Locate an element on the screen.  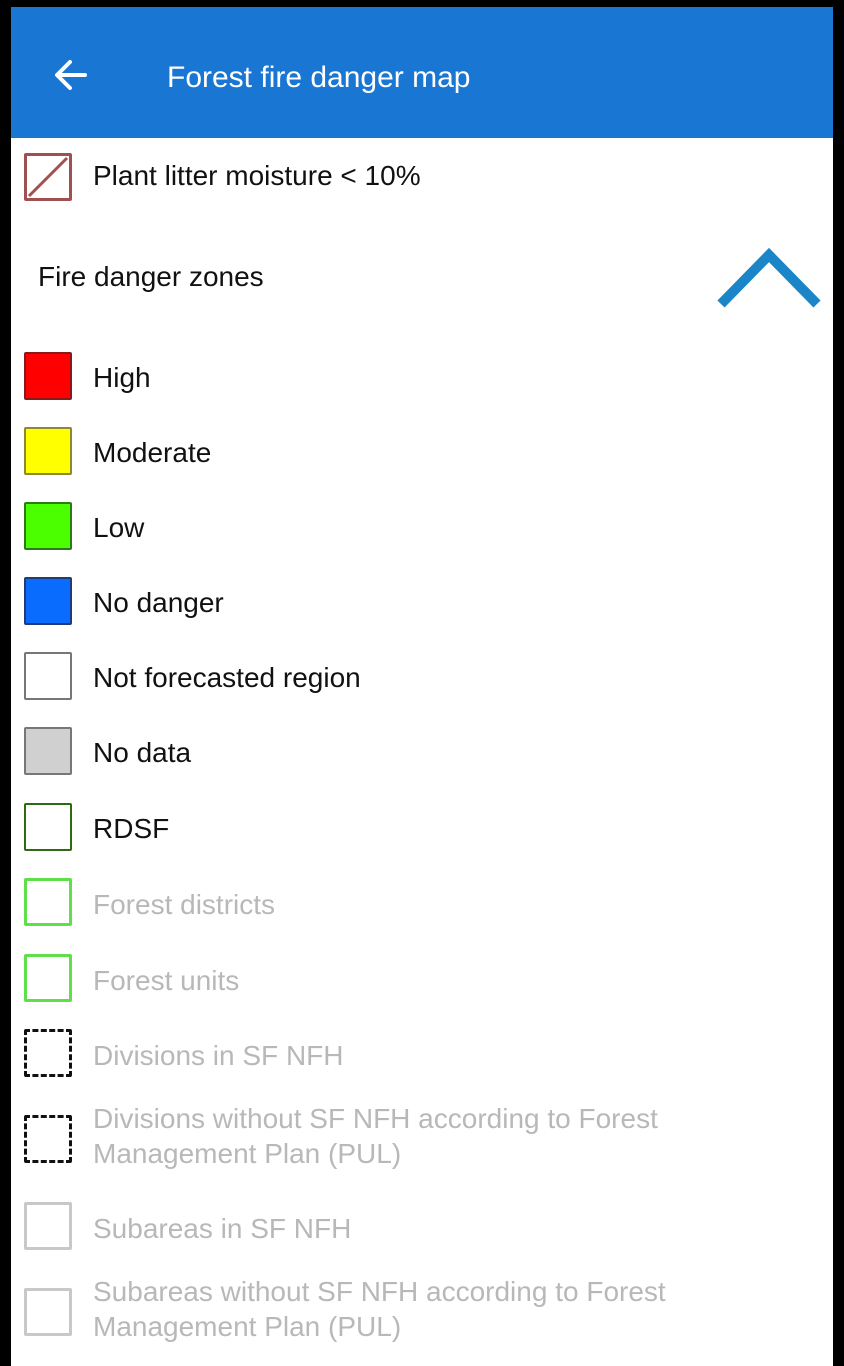
layer-item-forest-units: Forest units is located at coordinates (422, 984).